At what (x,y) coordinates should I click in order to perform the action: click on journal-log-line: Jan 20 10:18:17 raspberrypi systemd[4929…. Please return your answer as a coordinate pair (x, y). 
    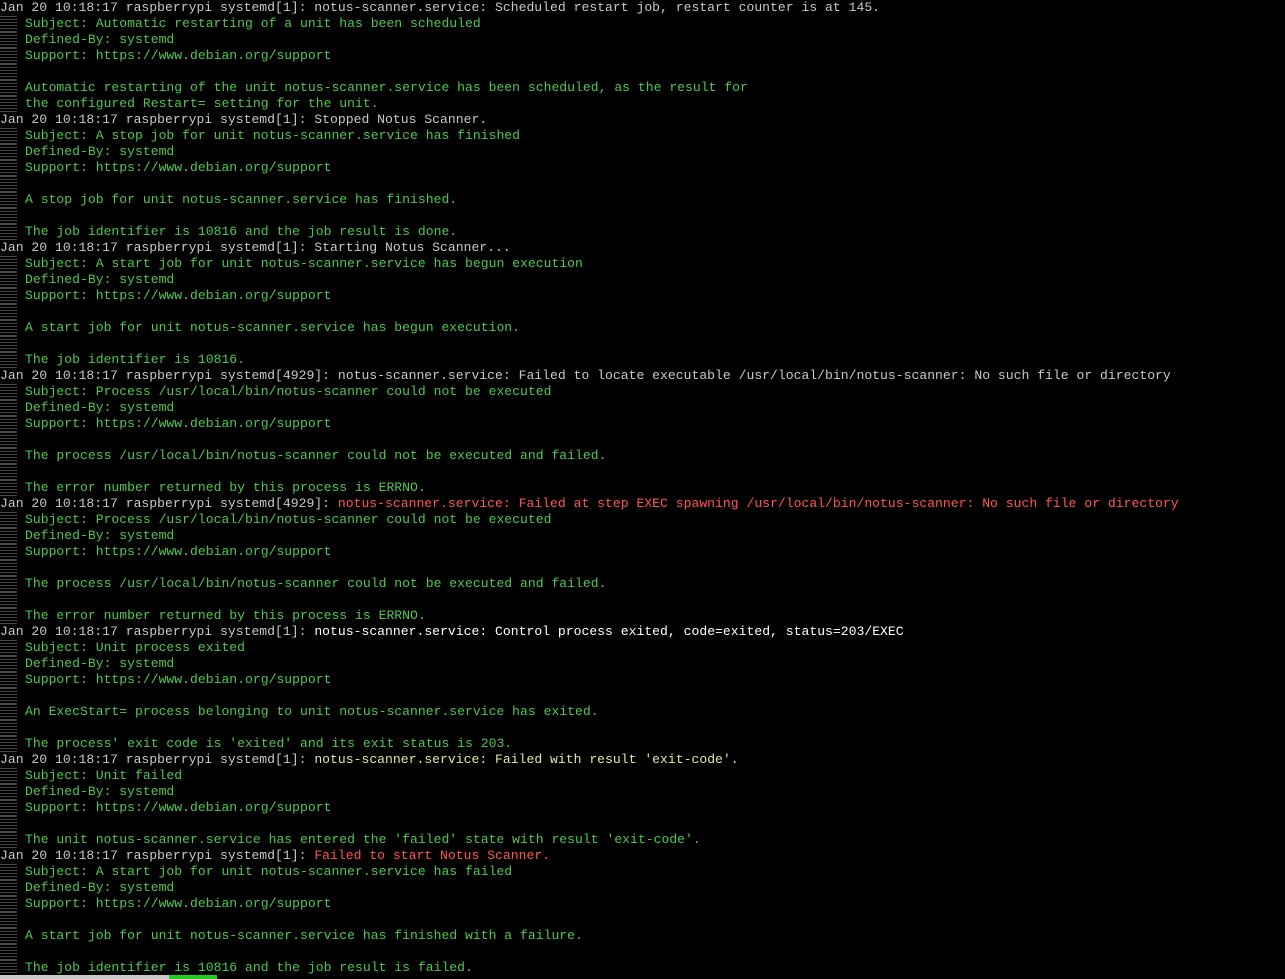
    Looking at the image, I should click on (642, 504).